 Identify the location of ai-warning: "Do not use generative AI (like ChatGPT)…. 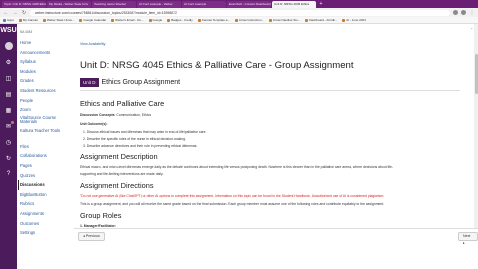
(232, 196).